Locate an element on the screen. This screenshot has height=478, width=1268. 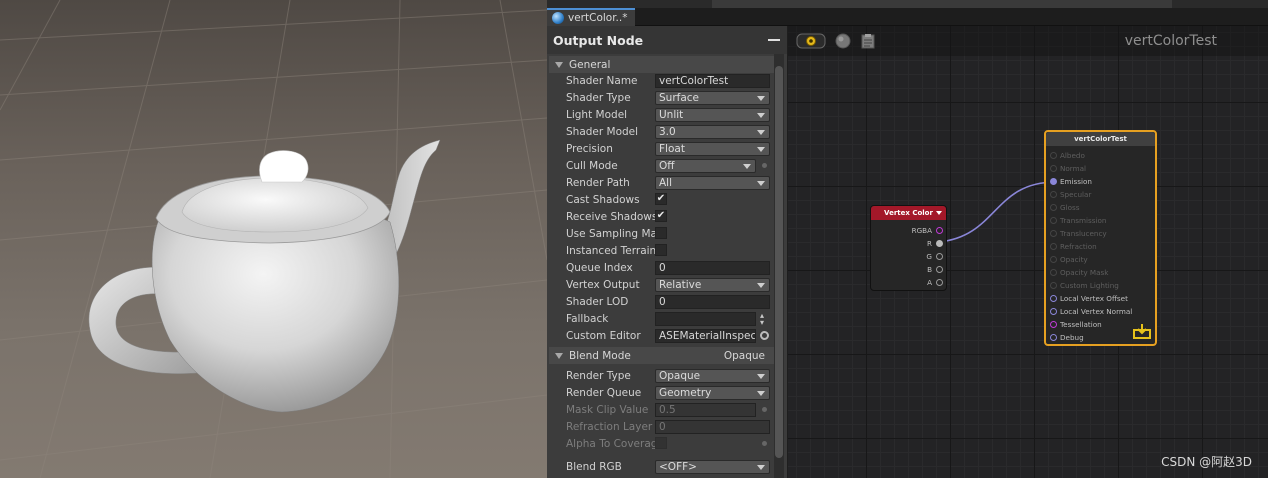
prop-refraction-layer: Refraction Layer 0 is located at coordinates (667, 427).